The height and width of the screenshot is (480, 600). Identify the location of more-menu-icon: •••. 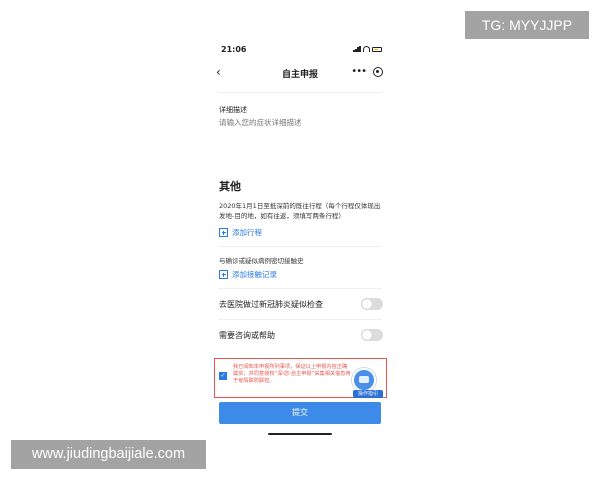
(359, 71).